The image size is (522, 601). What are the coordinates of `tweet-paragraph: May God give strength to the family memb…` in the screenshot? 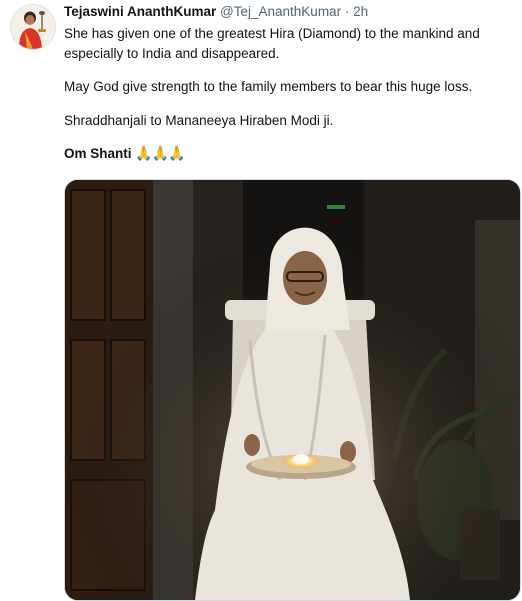 It's located at (268, 86).